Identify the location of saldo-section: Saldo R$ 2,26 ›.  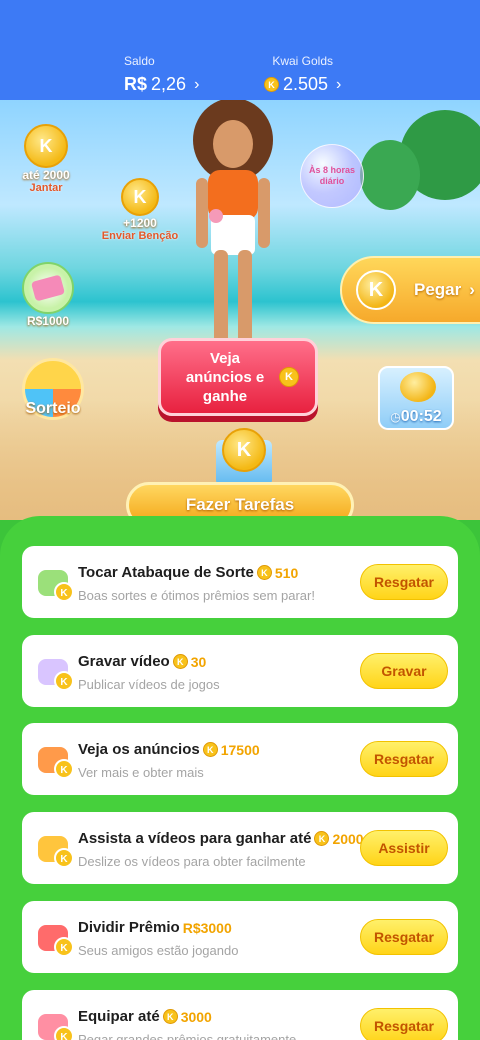
(161, 74).